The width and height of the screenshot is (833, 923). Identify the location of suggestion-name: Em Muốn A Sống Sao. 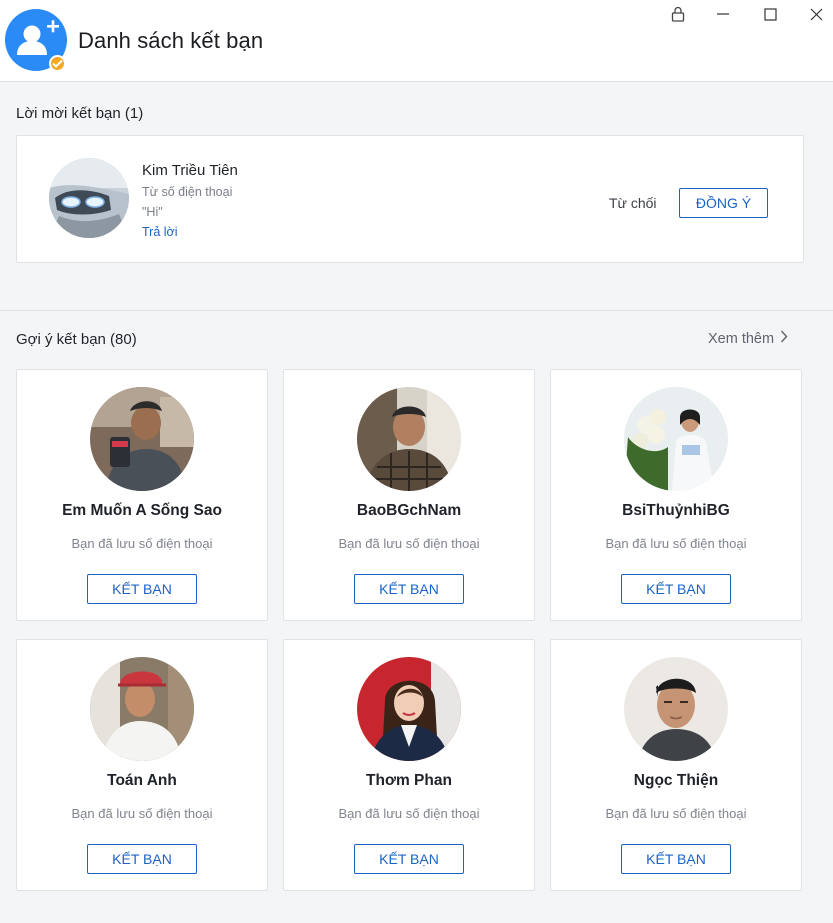
(142, 510).